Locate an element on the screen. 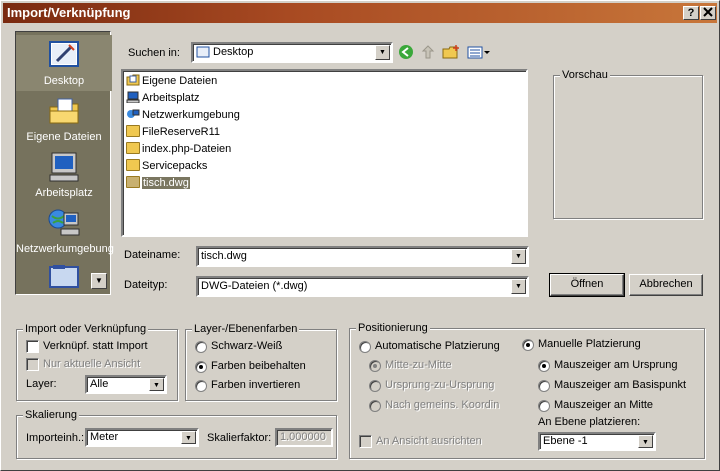 The width and height of the screenshot is (720, 471). places-scroll-down-button: ▼ is located at coordinates (99, 281).